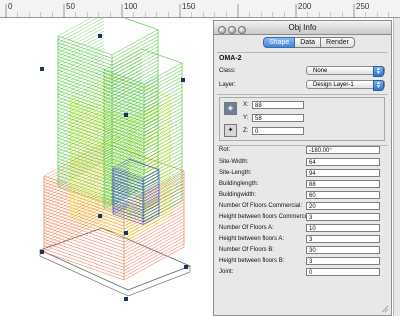  What do you see at coordinates (343, 206) in the screenshot?
I see `param-field: 20` at bounding box center [343, 206].